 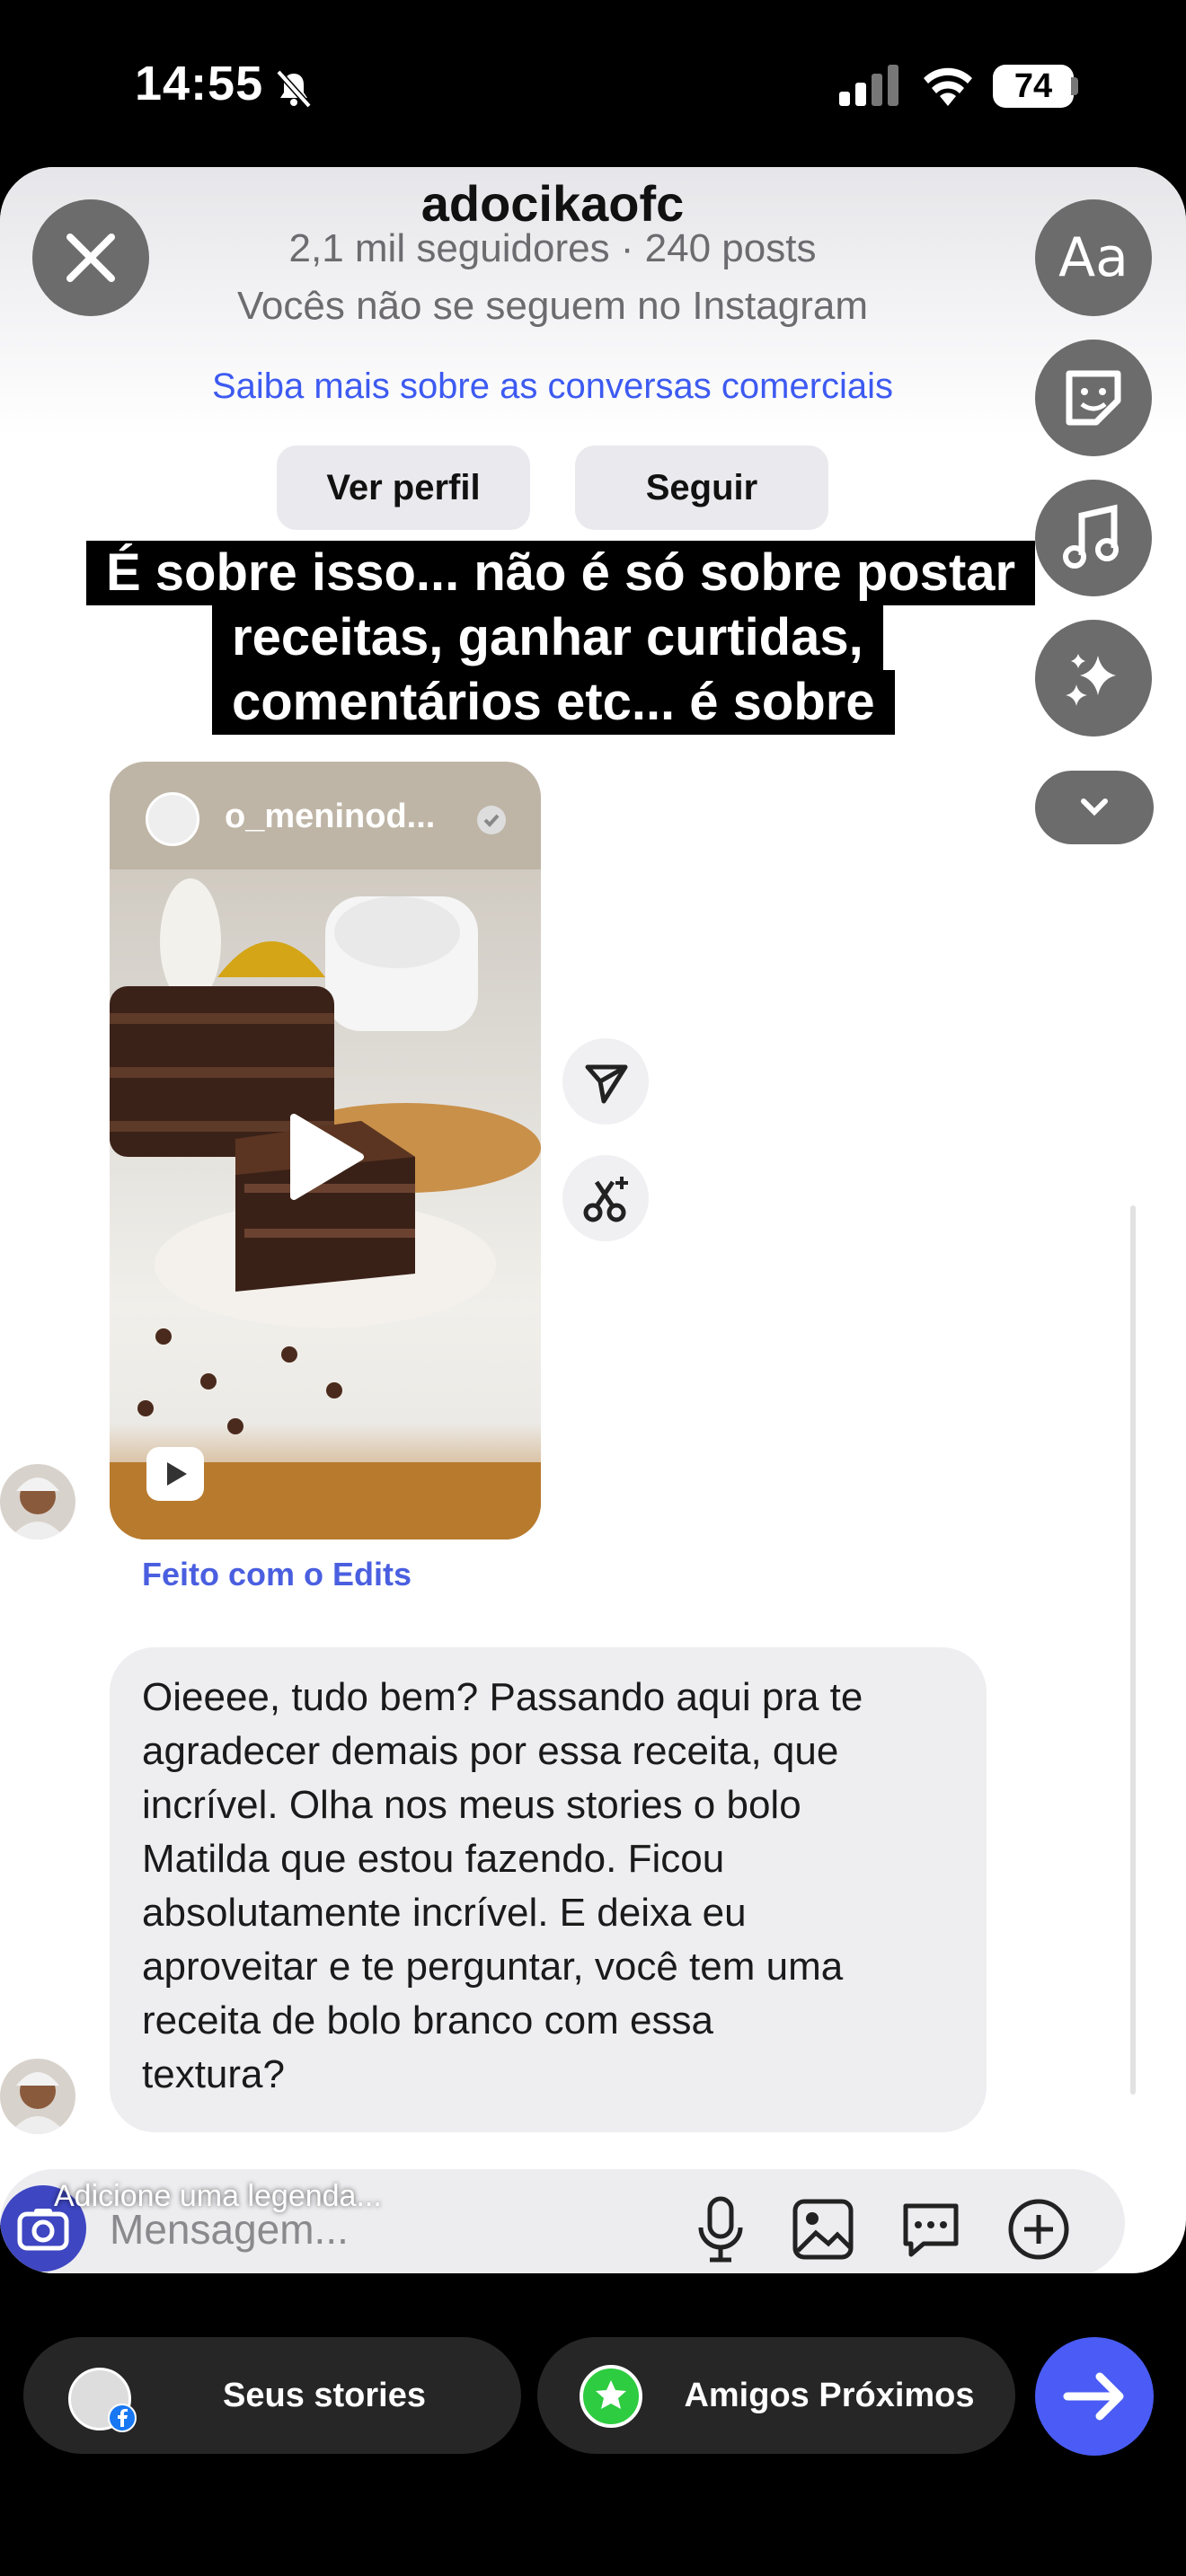 I want to click on microphone-icon, so click(x=720, y=2229).